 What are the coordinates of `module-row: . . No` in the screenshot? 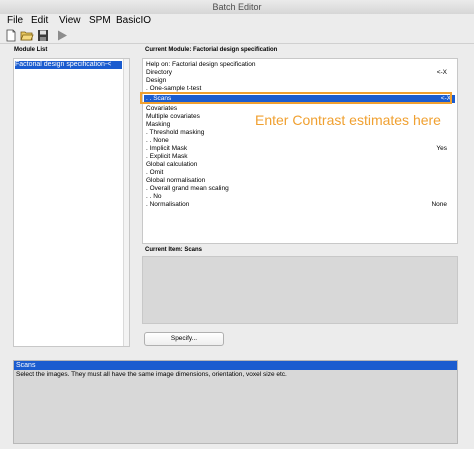 It's located at (298, 197).